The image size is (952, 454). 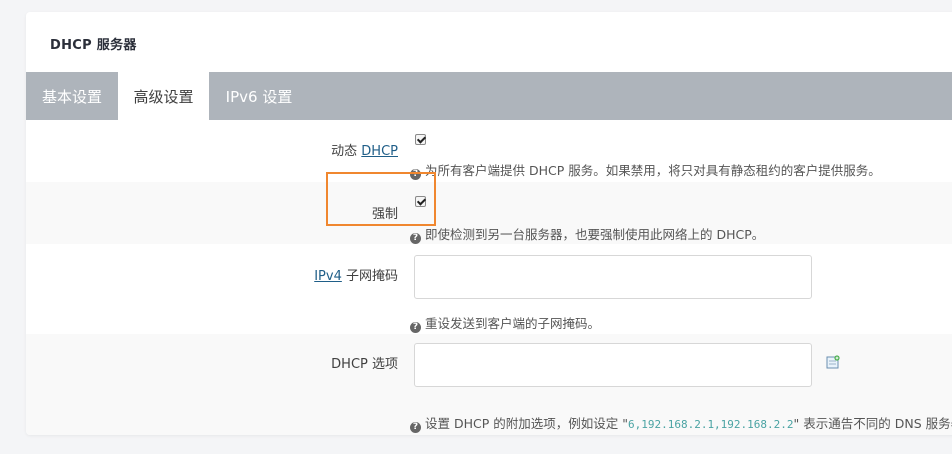 What do you see at coordinates (72, 96) in the screenshot?
I see `tab-basic-settings: 基本设置` at bounding box center [72, 96].